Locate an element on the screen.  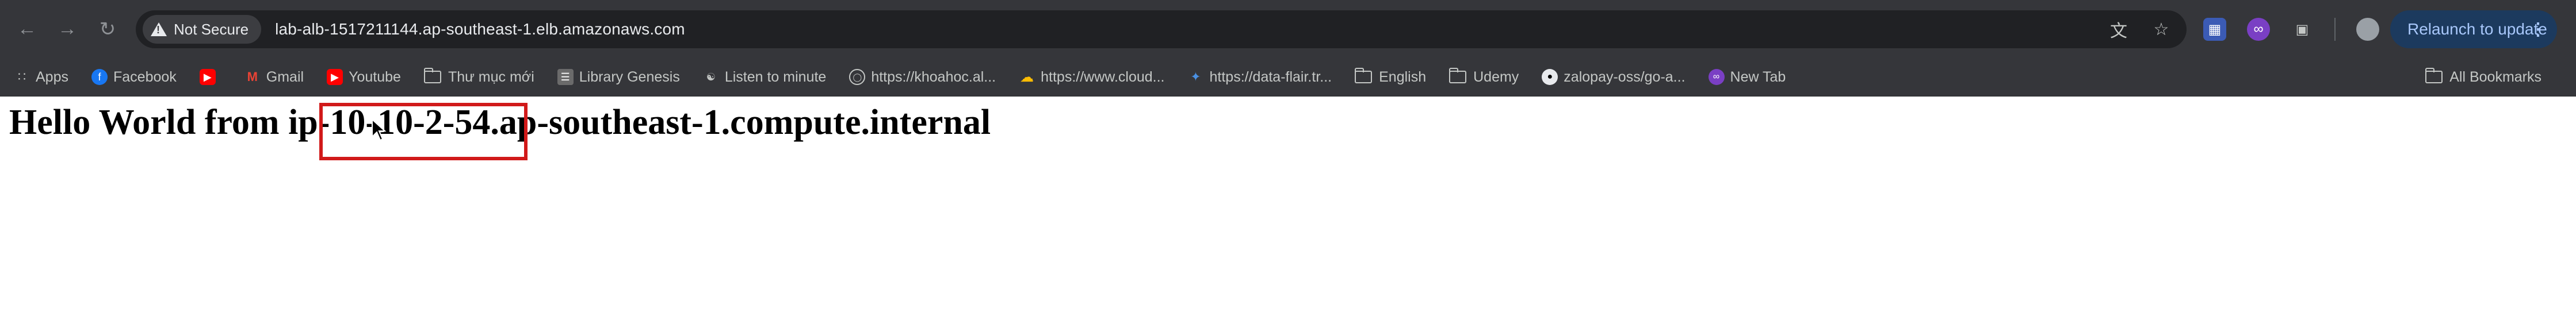
arrow-left-icon: ← is located at coordinates (27, 29).